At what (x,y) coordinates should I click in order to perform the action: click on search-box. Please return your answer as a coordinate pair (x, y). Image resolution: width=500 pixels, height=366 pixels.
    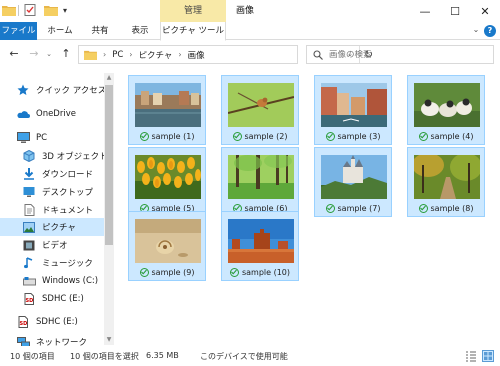
    Looking at the image, I should click on (400, 54).